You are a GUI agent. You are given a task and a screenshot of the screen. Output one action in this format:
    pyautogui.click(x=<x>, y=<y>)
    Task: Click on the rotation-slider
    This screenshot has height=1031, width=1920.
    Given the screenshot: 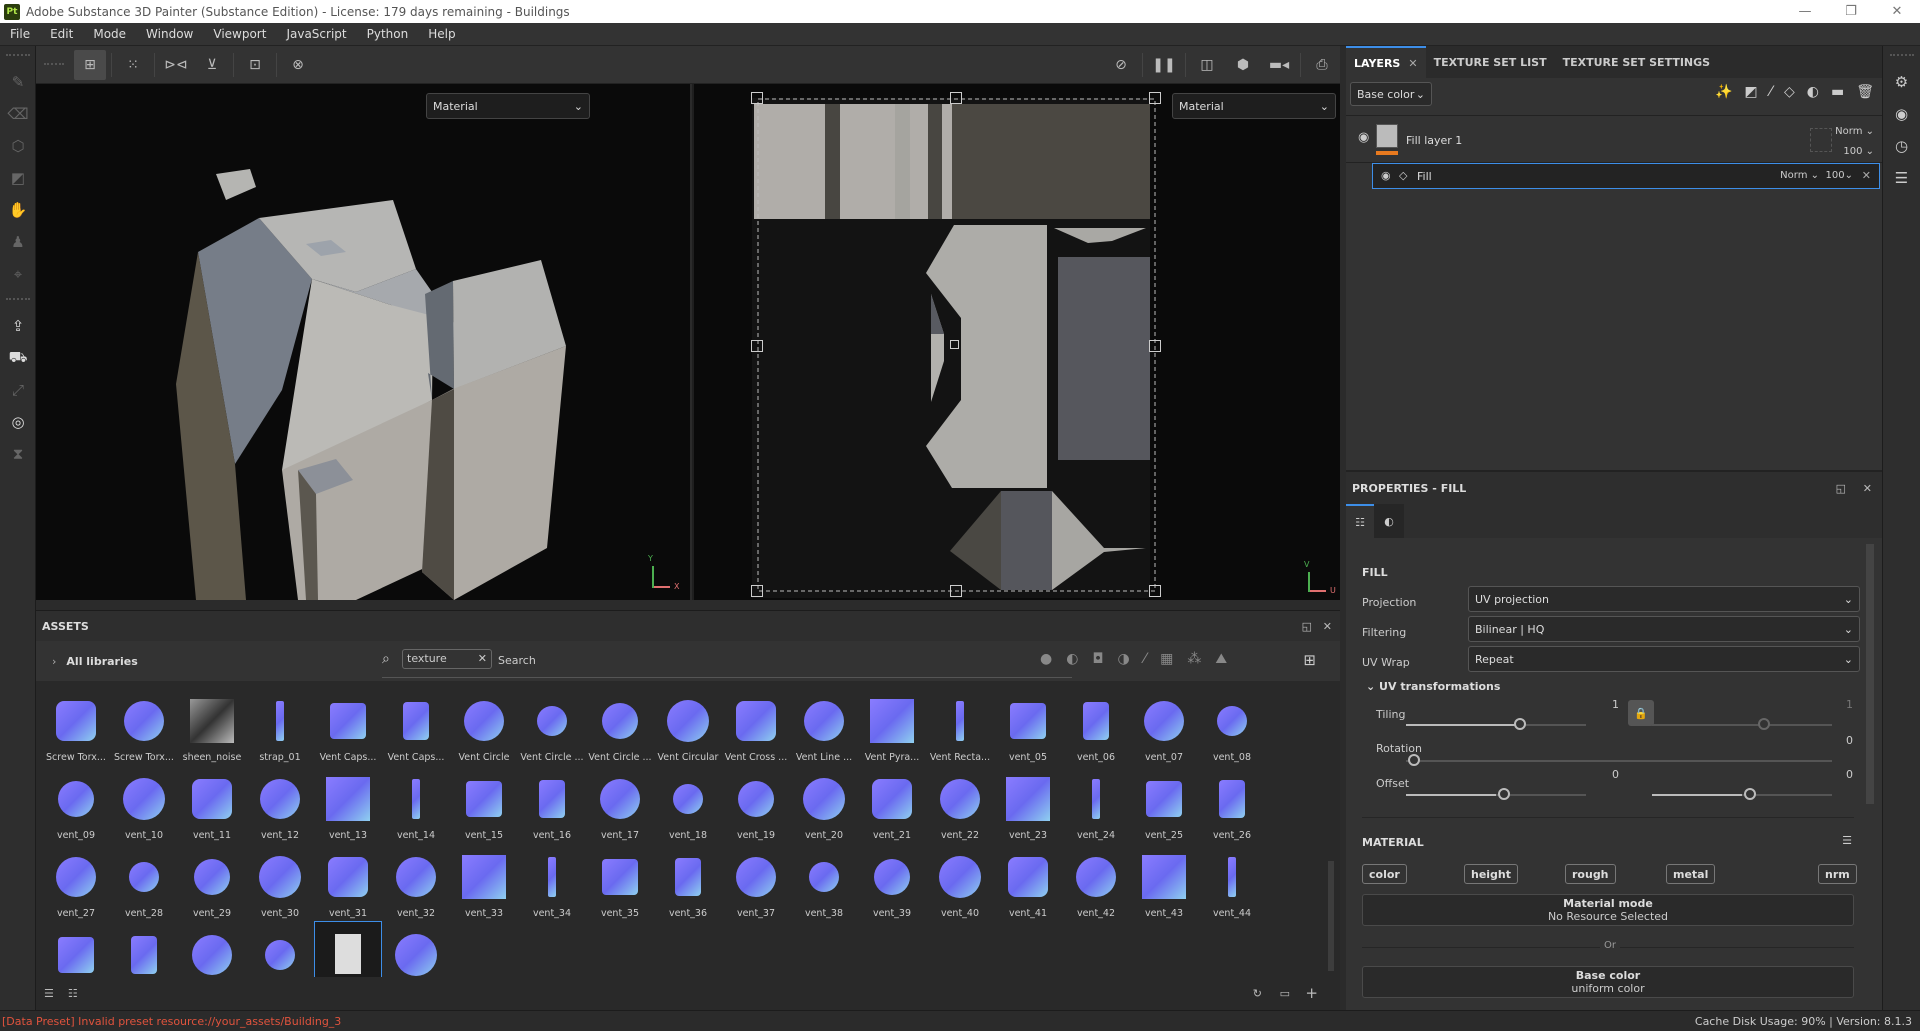 What is the action you would take?
    pyautogui.click(x=1619, y=761)
    